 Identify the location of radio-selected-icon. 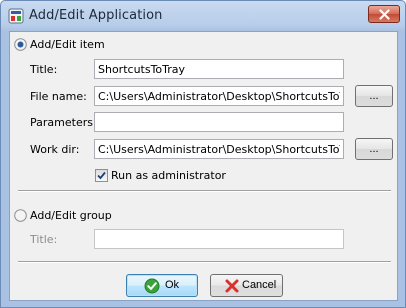
(20, 44).